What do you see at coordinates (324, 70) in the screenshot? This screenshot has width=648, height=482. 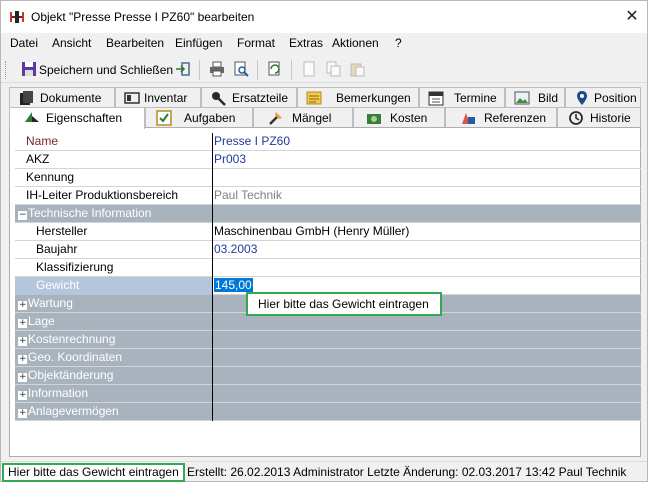 I see `toolbar: Speichern und Schließen` at bounding box center [324, 70].